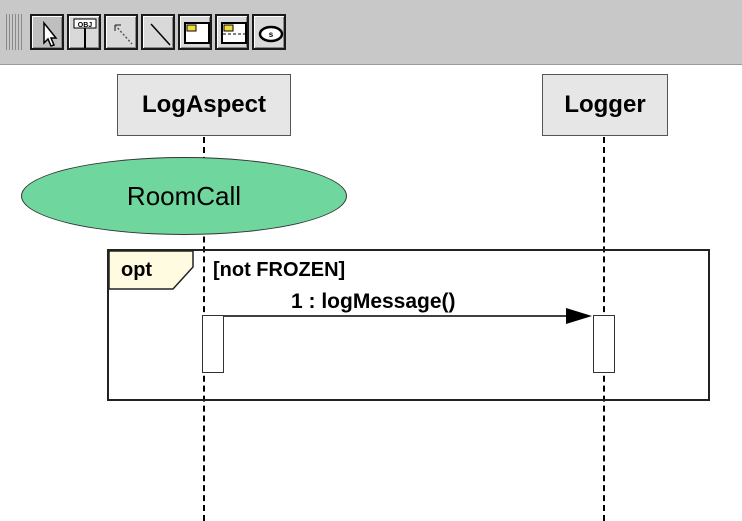 This screenshot has height=521, width=742. I want to click on dashed-line-icon, so click(123, 34).